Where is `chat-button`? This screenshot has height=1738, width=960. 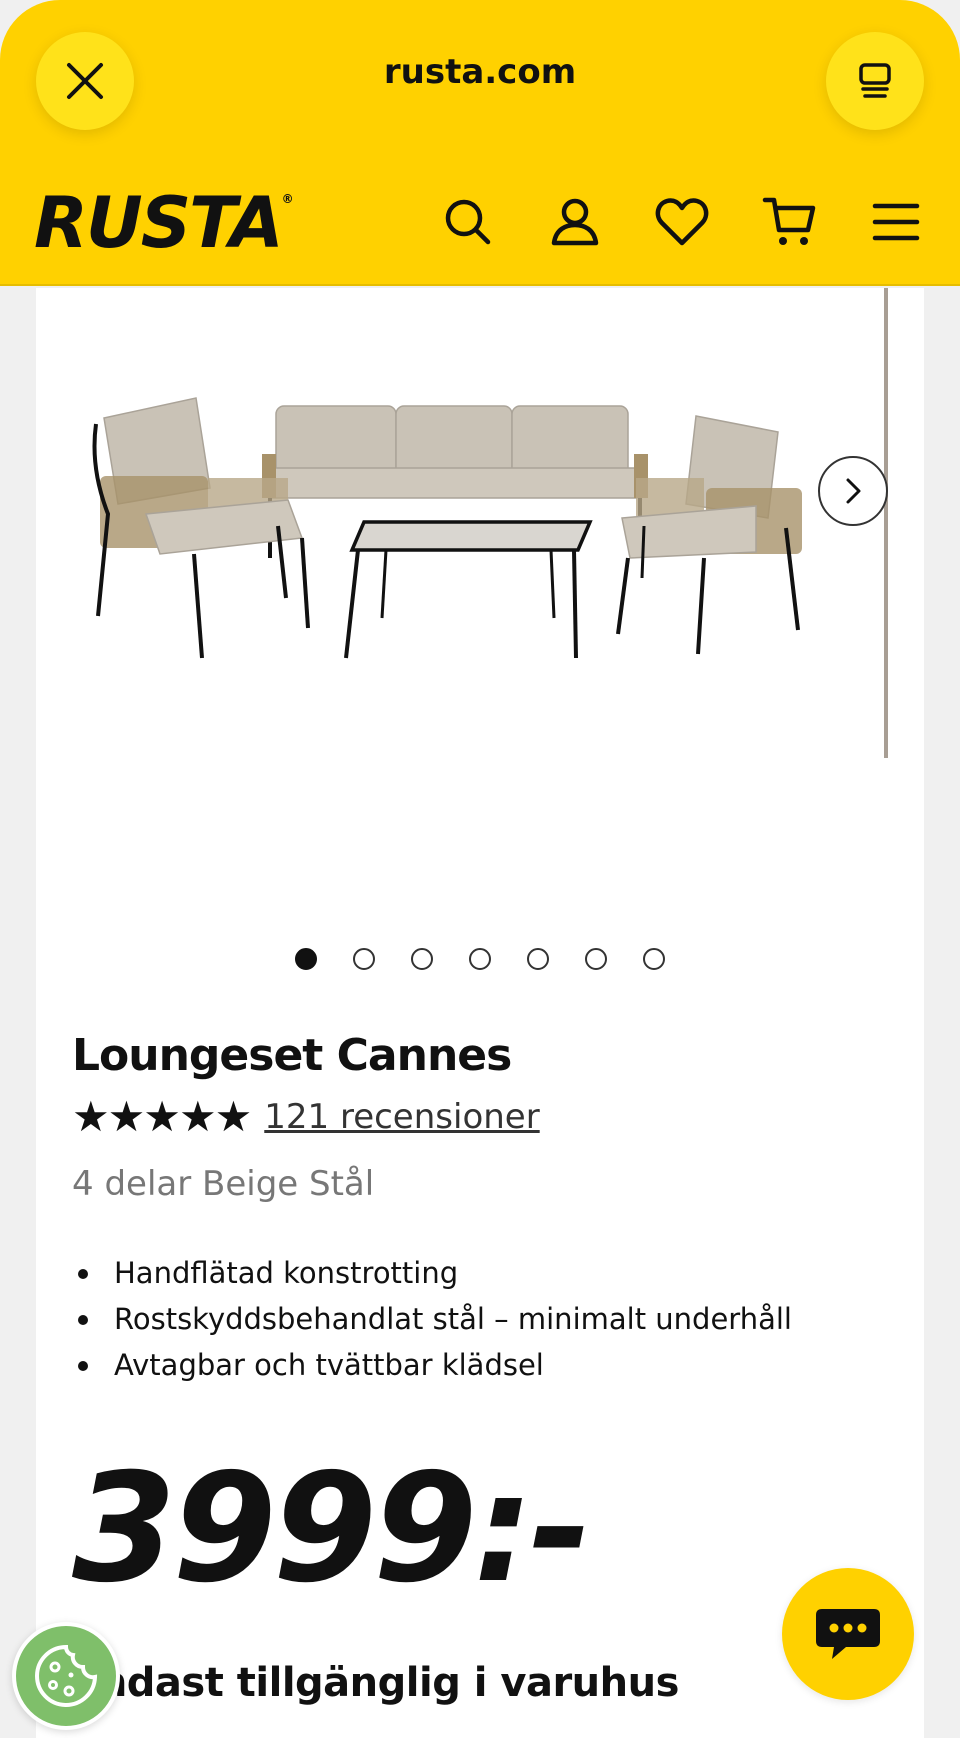
chat-button is located at coordinates (848, 1634).